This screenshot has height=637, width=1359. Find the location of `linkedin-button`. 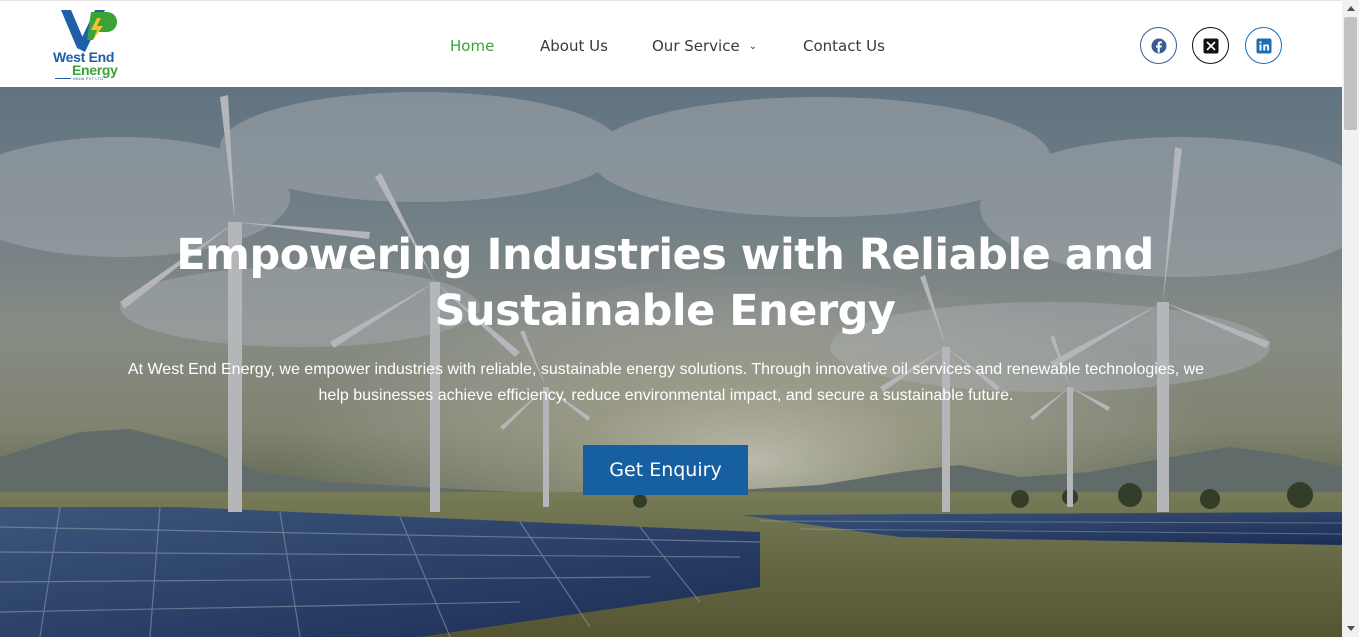

linkedin-button is located at coordinates (1263, 45).